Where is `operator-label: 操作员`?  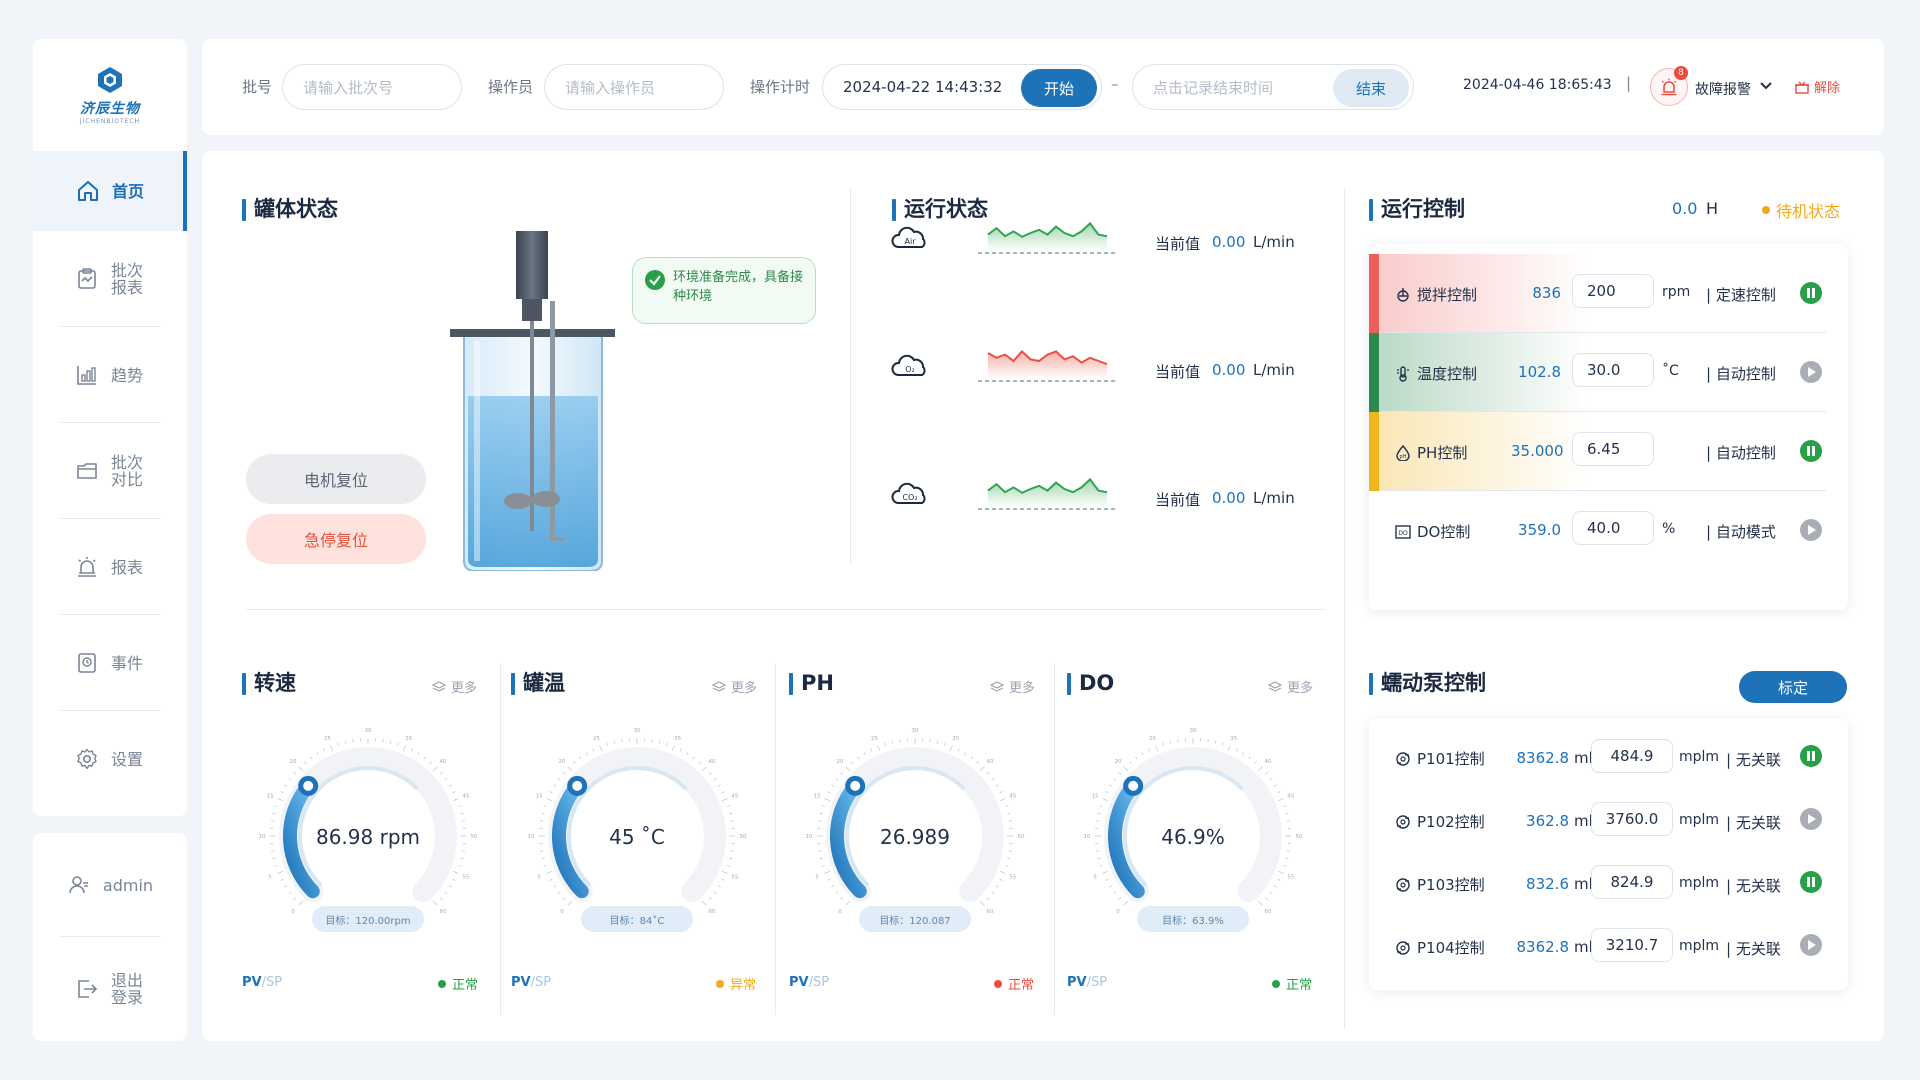 operator-label: 操作员 is located at coordinates (511, 87).